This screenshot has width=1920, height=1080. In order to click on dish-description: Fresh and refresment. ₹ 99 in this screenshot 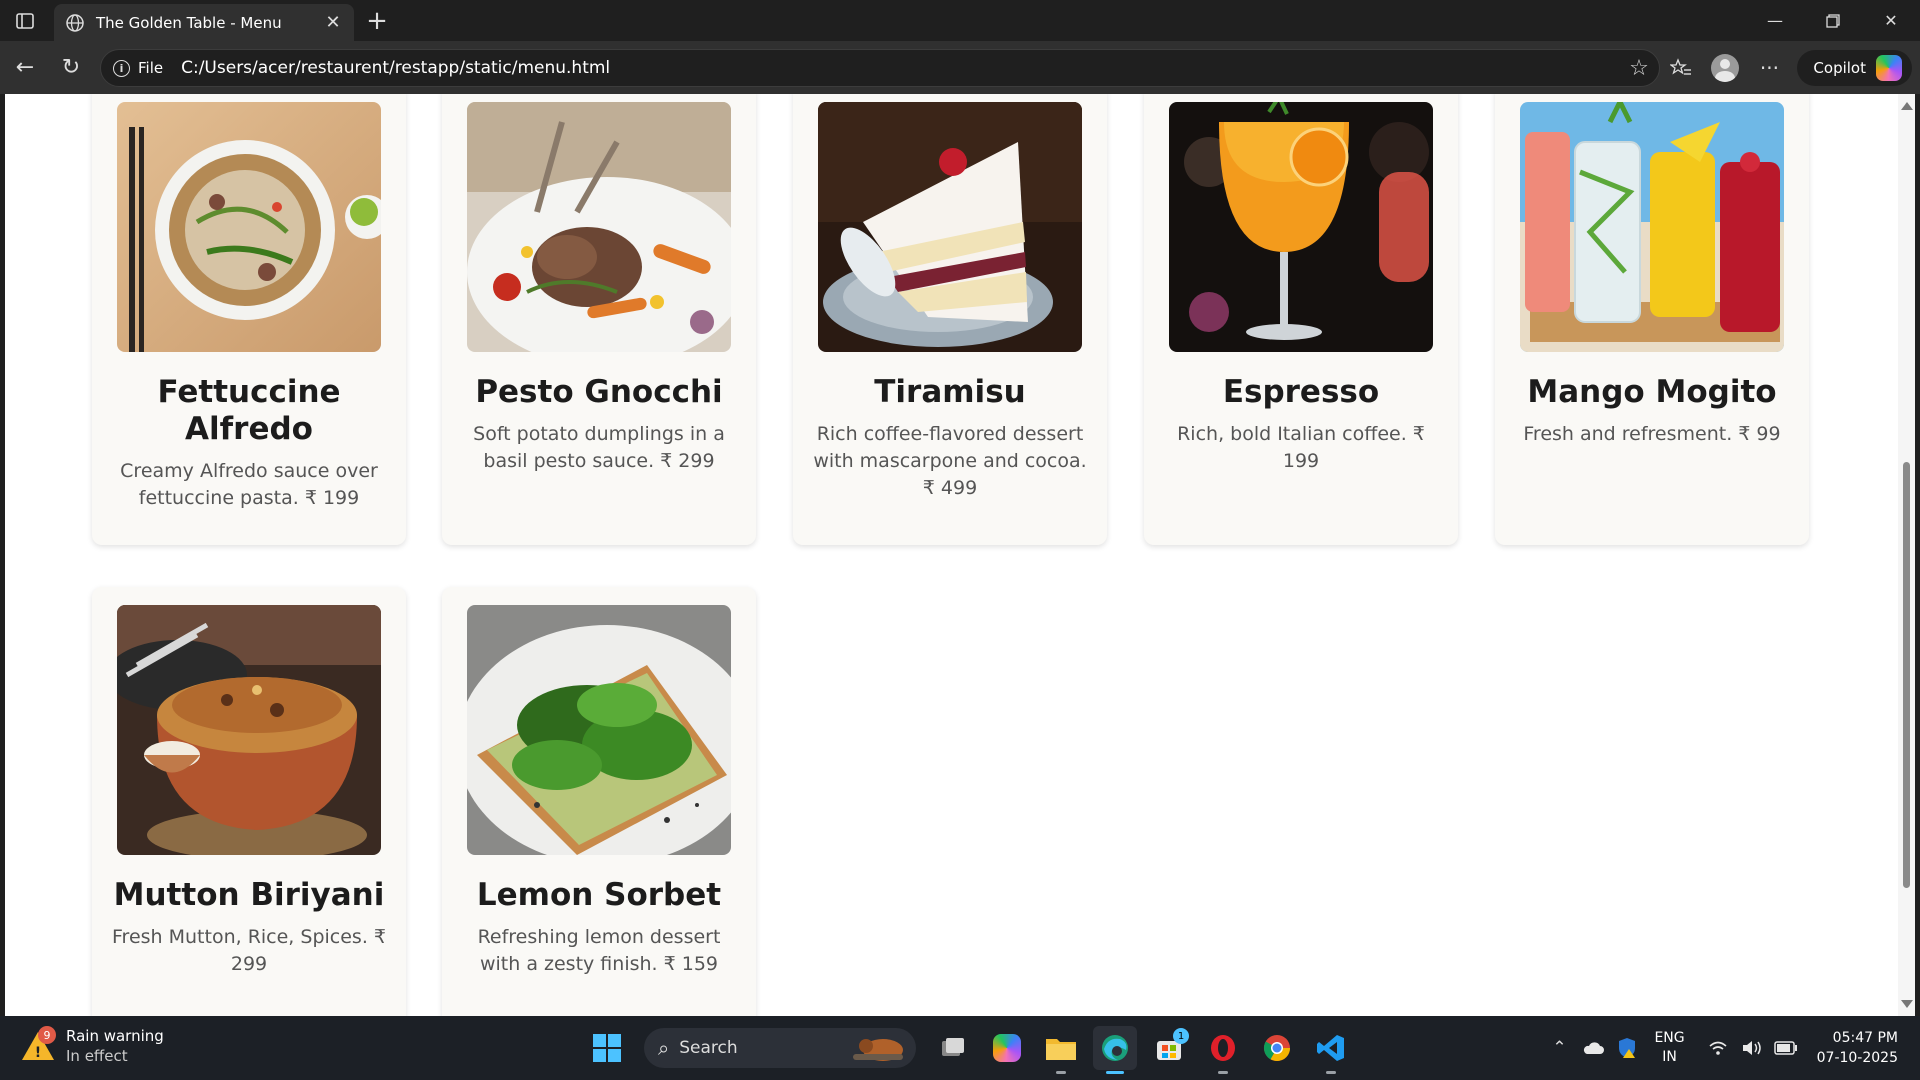, I will do `click(1652, 434)`.